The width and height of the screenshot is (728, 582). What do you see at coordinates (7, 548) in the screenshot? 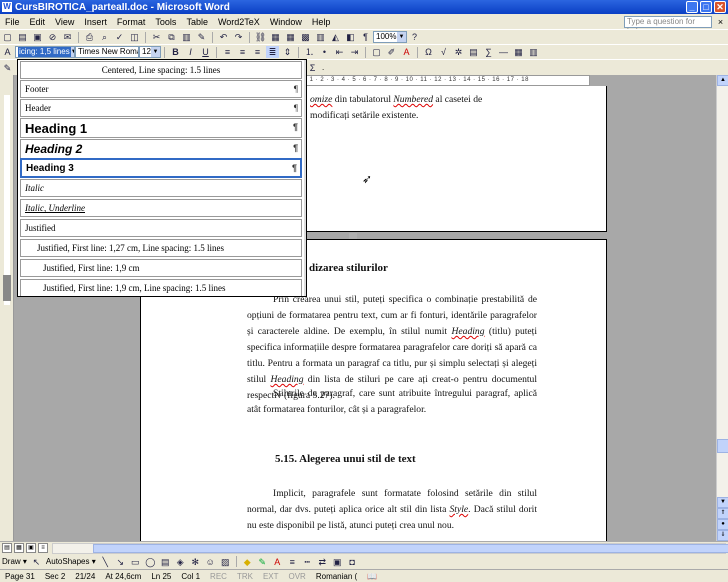
I see `normal-view-icon: ▤` at bounding box center [7, 548].